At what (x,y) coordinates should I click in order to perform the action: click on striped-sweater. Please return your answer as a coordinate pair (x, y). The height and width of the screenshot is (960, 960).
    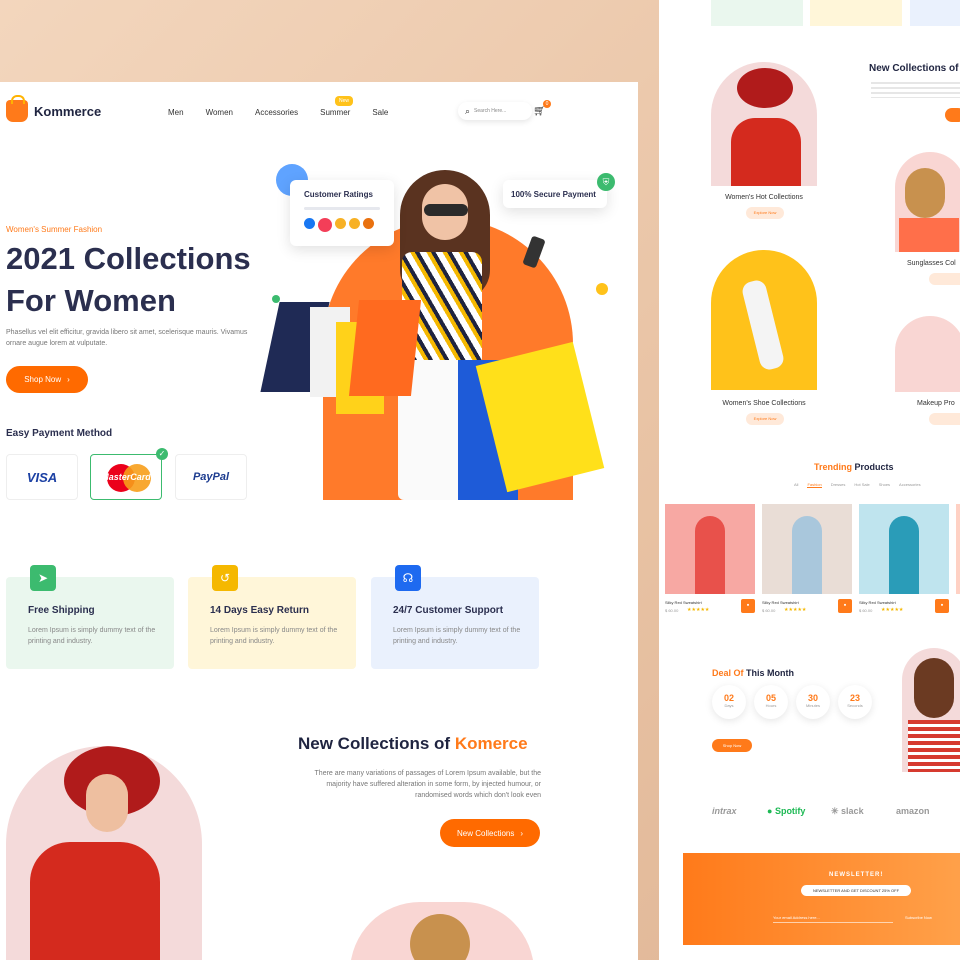
    Looking at the image, I should click on (934, 746).